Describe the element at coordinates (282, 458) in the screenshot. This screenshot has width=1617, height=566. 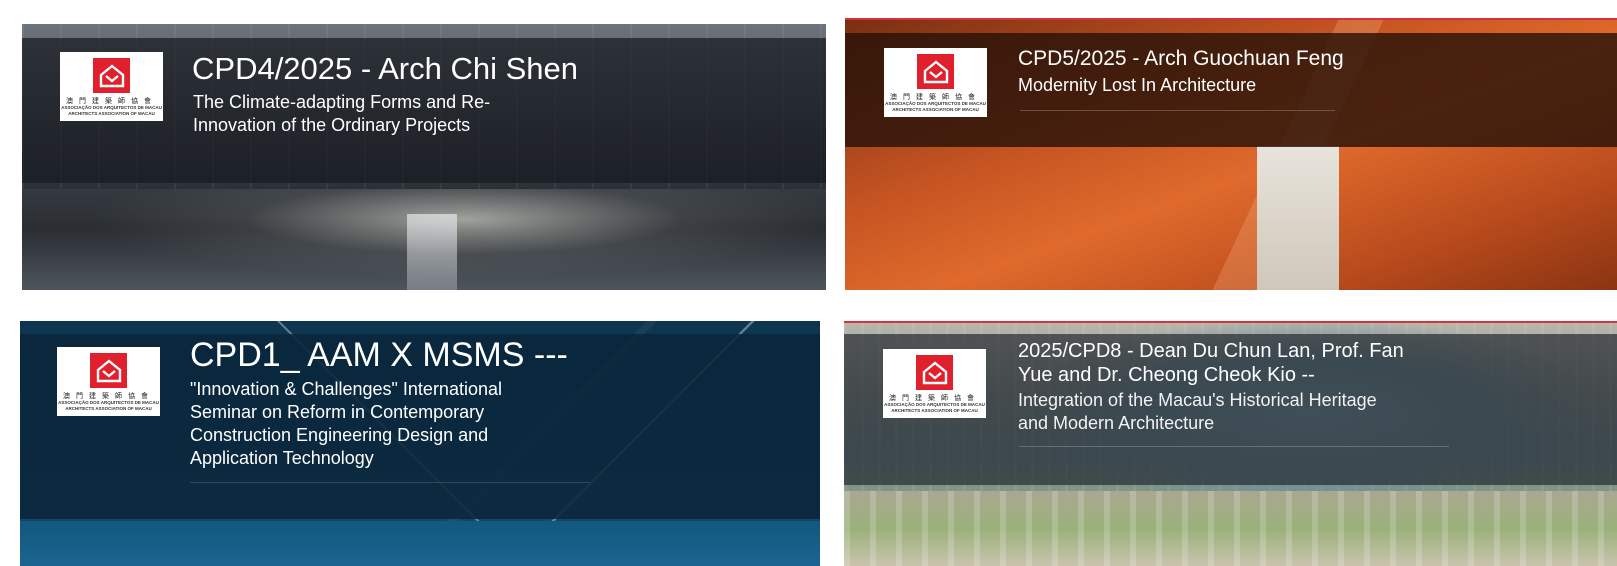
I see `subtitle-line: Application Technology` at that location.